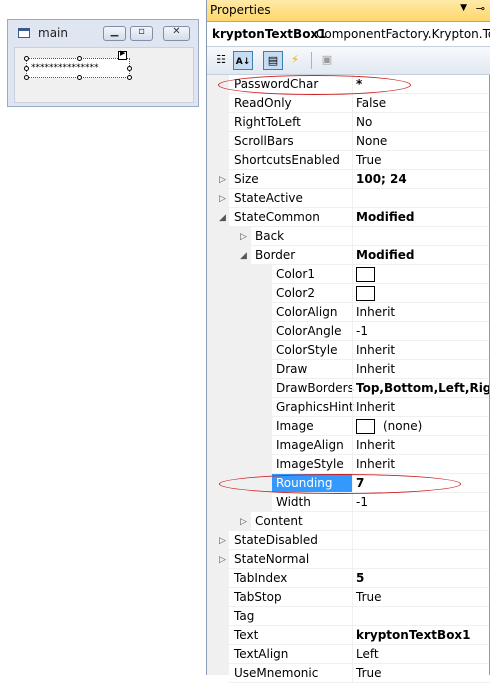 The image size is (490, 683). What do you see at coordinates (269, 34) in the screenshot?
I see `object-name: kryptonTextBox1` at bounding box center [269, 34].